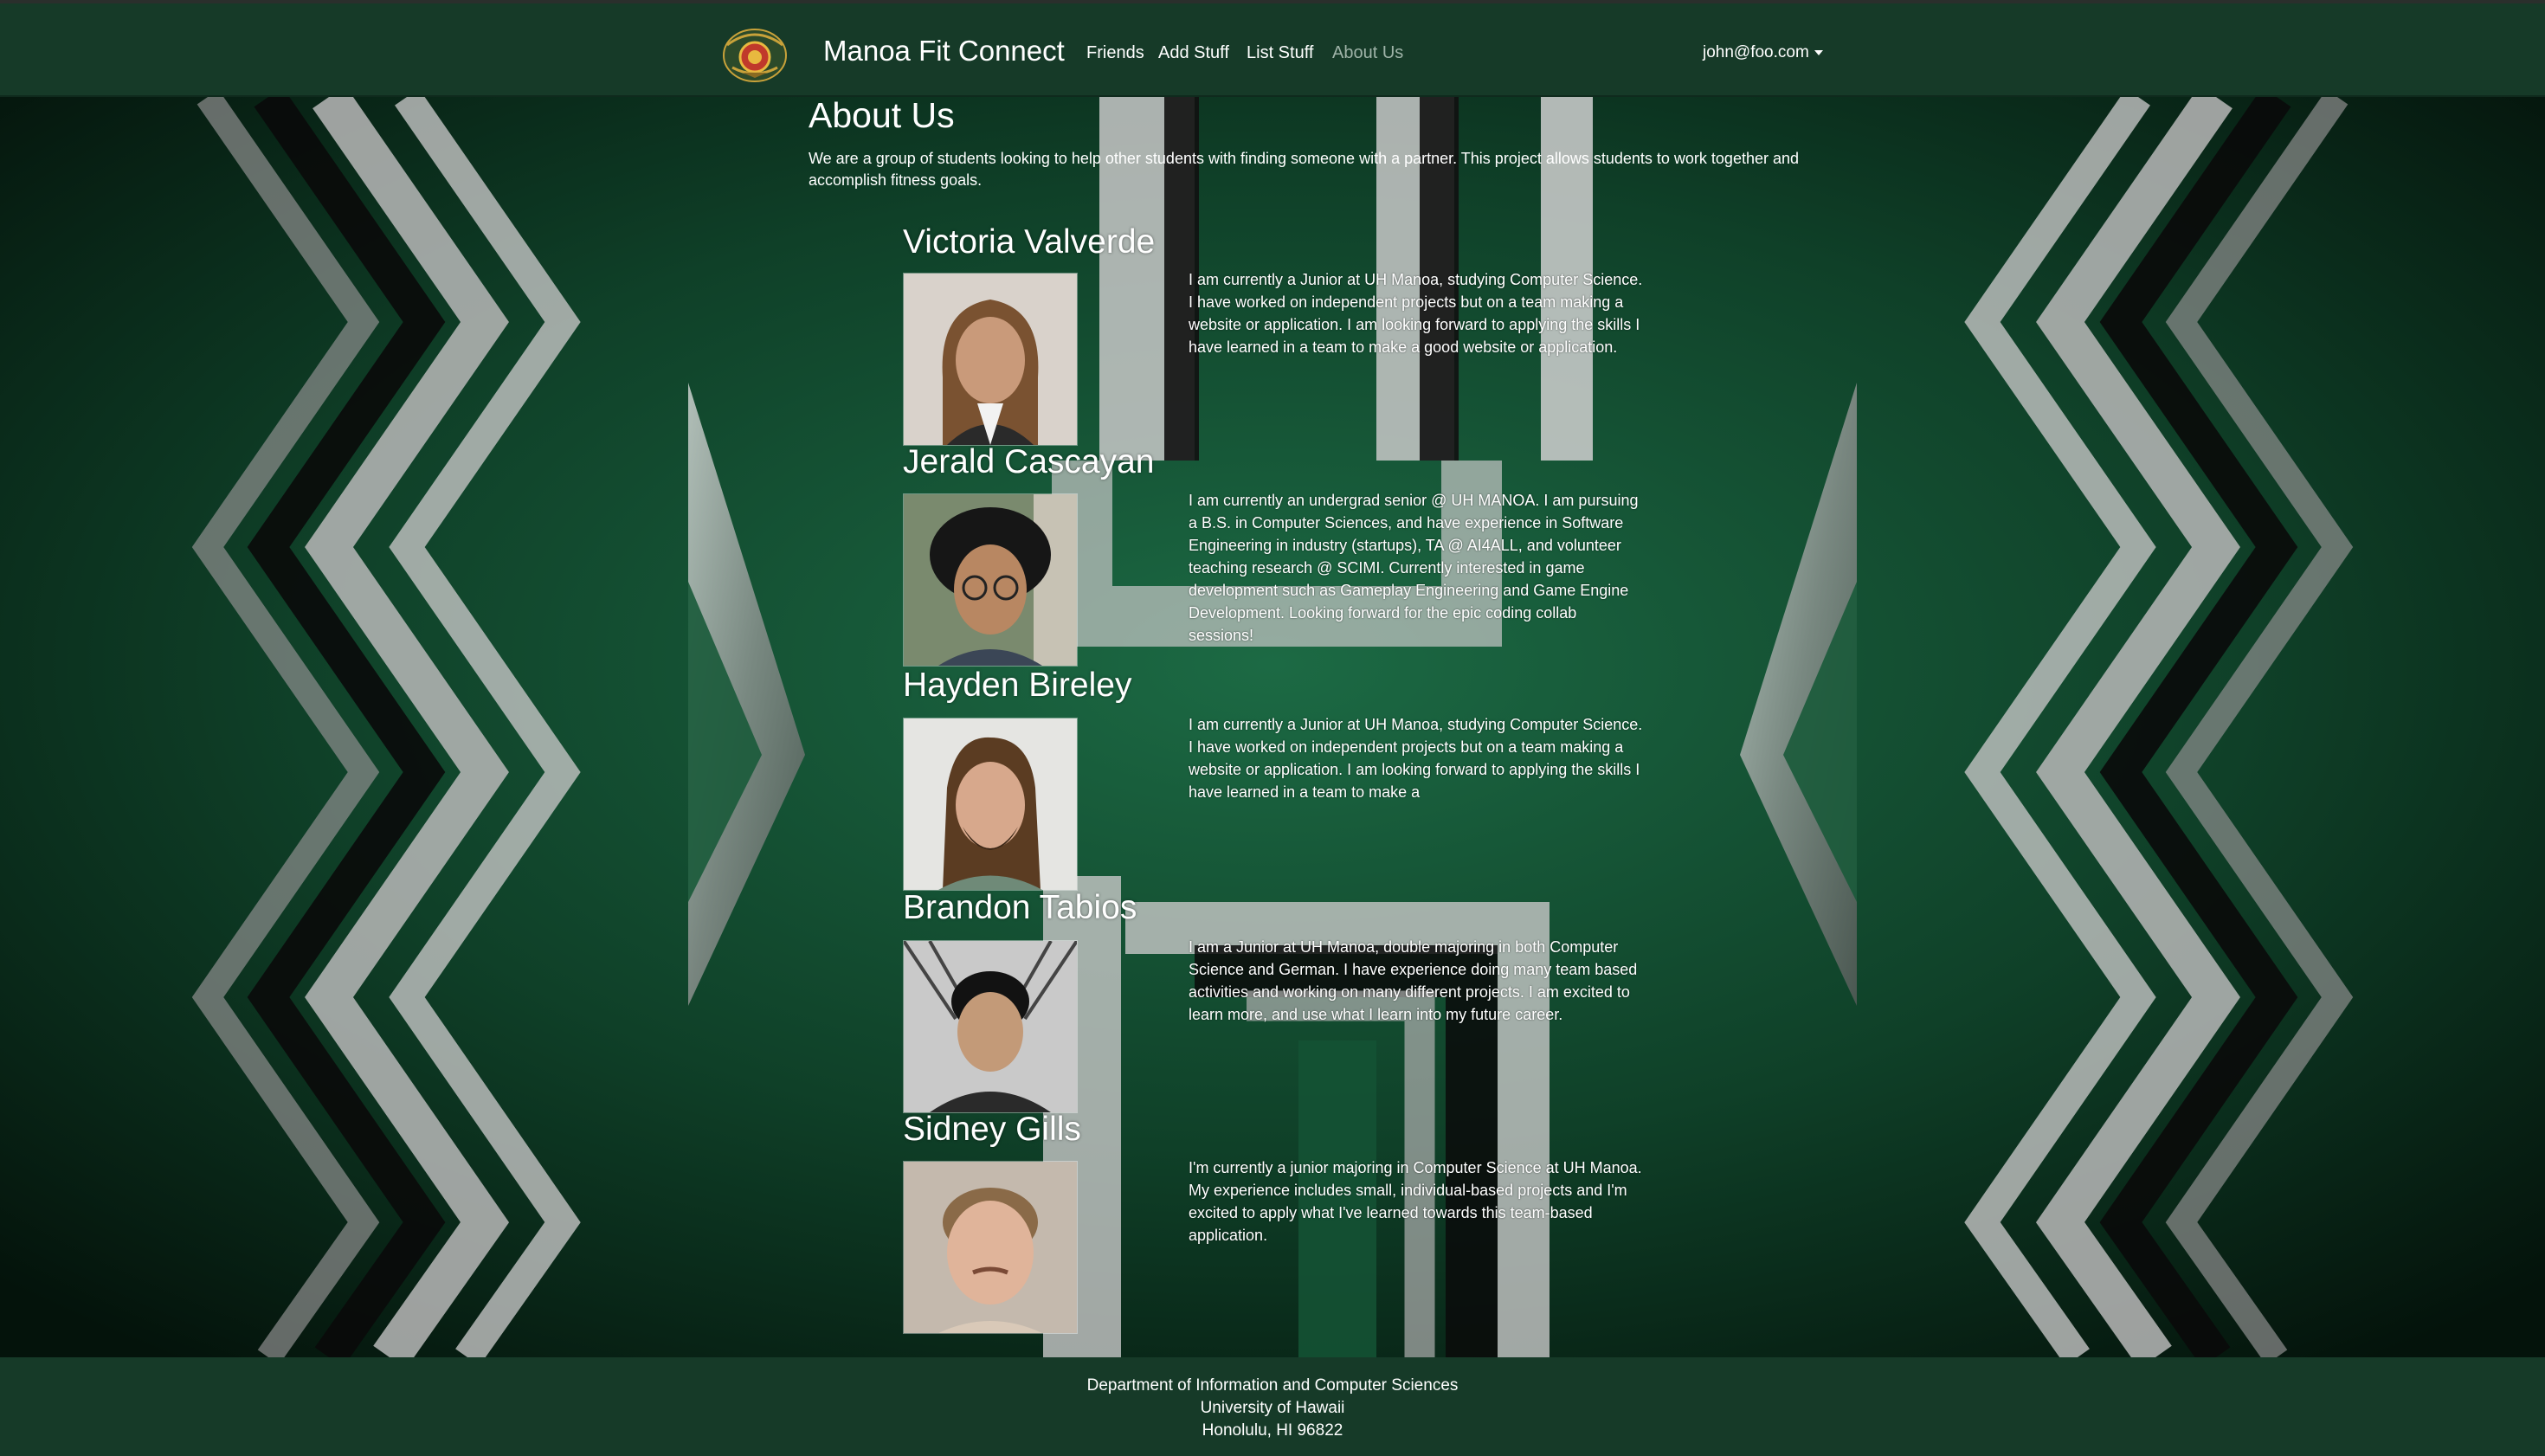  Describe the element at coordinates (1018, 685) in the screenshot. I see `member-name: Hayden Bireley` at that location.